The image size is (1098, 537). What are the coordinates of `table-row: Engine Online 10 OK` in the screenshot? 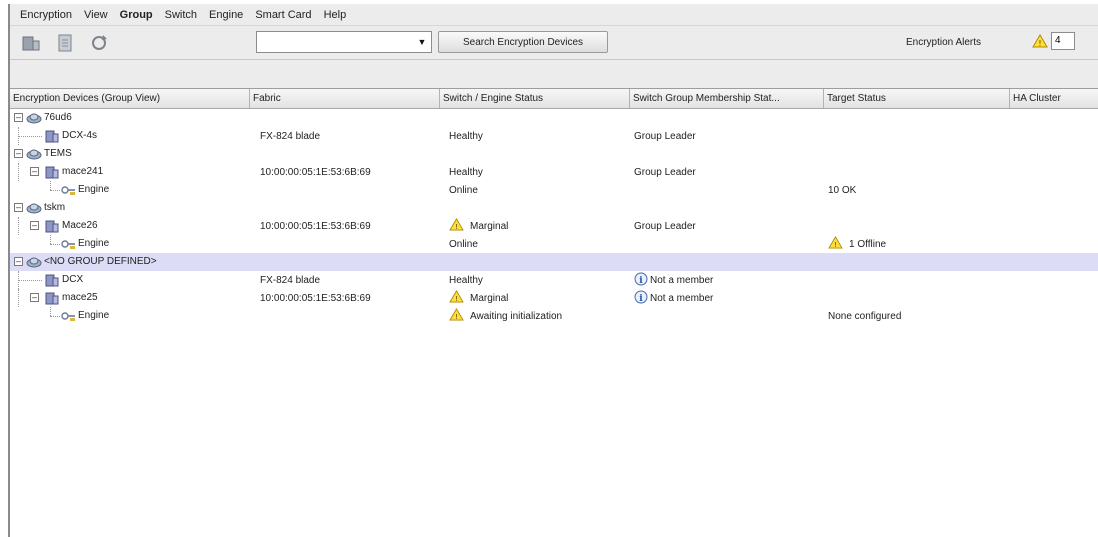 It's located at (554, 190).